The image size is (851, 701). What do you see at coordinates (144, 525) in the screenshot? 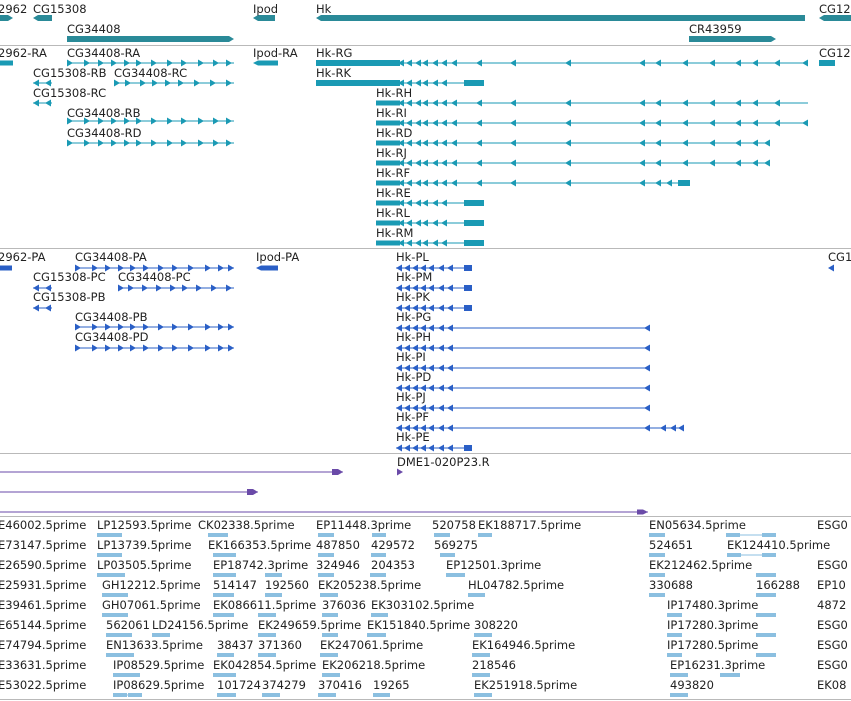
I see `est-label: LP12593.5prime` at bounding box center [144, 525].